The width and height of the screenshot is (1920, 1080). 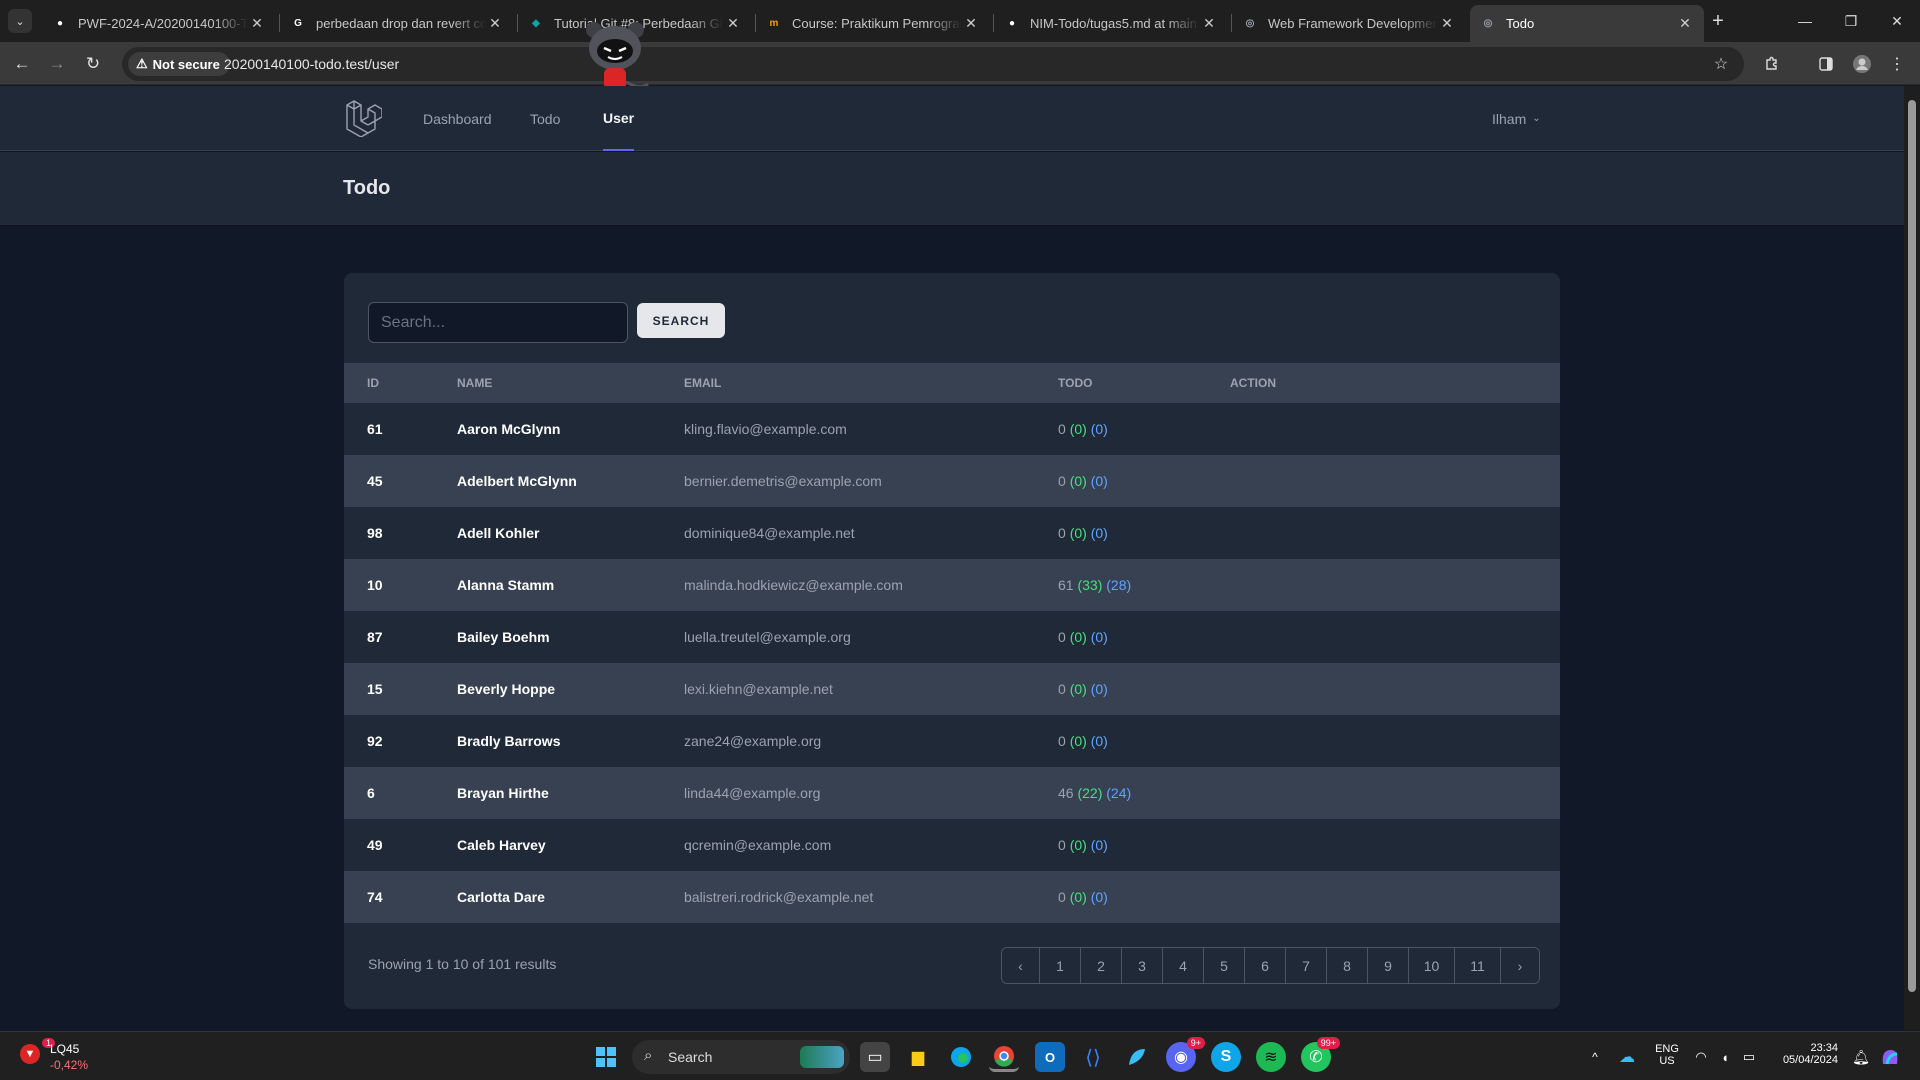 I want to click on pagination-page-9: 9, so click(x=1388, y=965).